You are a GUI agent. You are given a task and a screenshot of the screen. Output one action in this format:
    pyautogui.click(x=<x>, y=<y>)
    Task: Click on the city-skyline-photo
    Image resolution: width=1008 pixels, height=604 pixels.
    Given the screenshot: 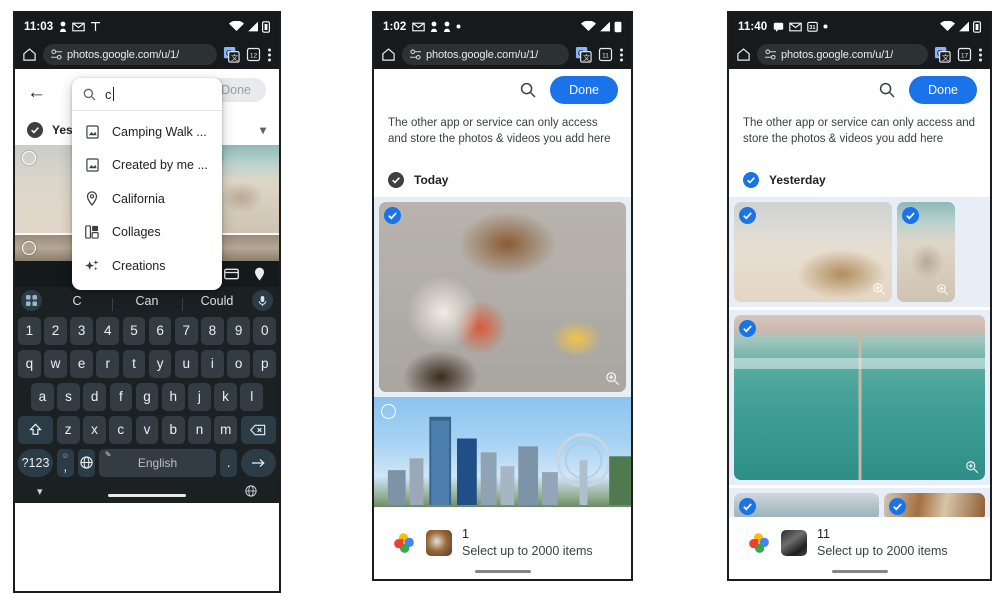 What is the action you would take?
    pyautogui.click(x=502, y=451)
    